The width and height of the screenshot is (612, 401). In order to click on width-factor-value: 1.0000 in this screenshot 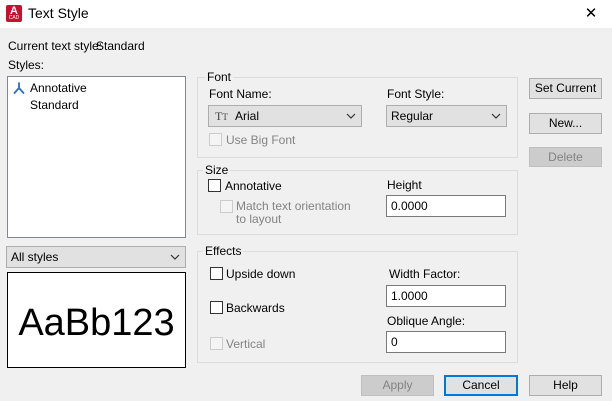, I will do `click(409, 296)`.